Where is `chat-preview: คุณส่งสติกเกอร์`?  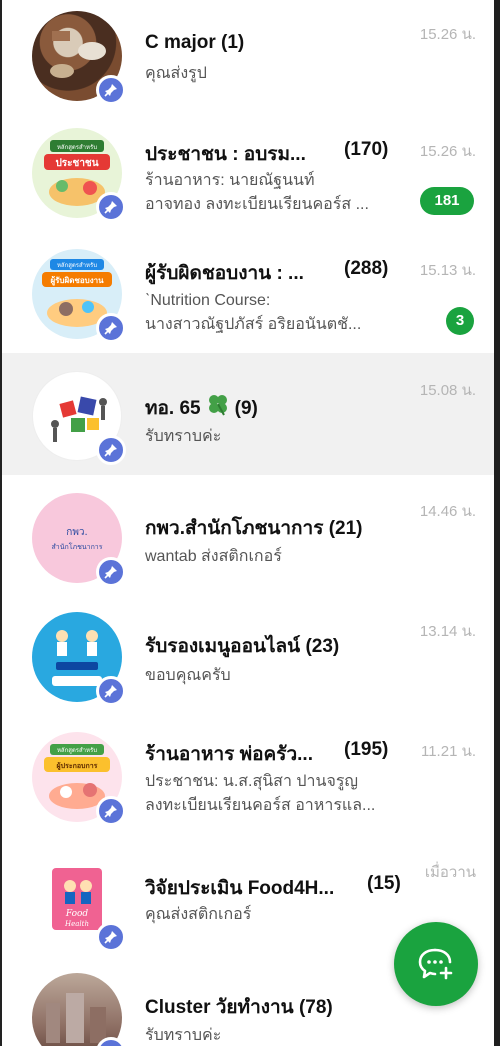
chat-preview: คุณส่งสติกเกอร์ is located at coordinates (198, 914).